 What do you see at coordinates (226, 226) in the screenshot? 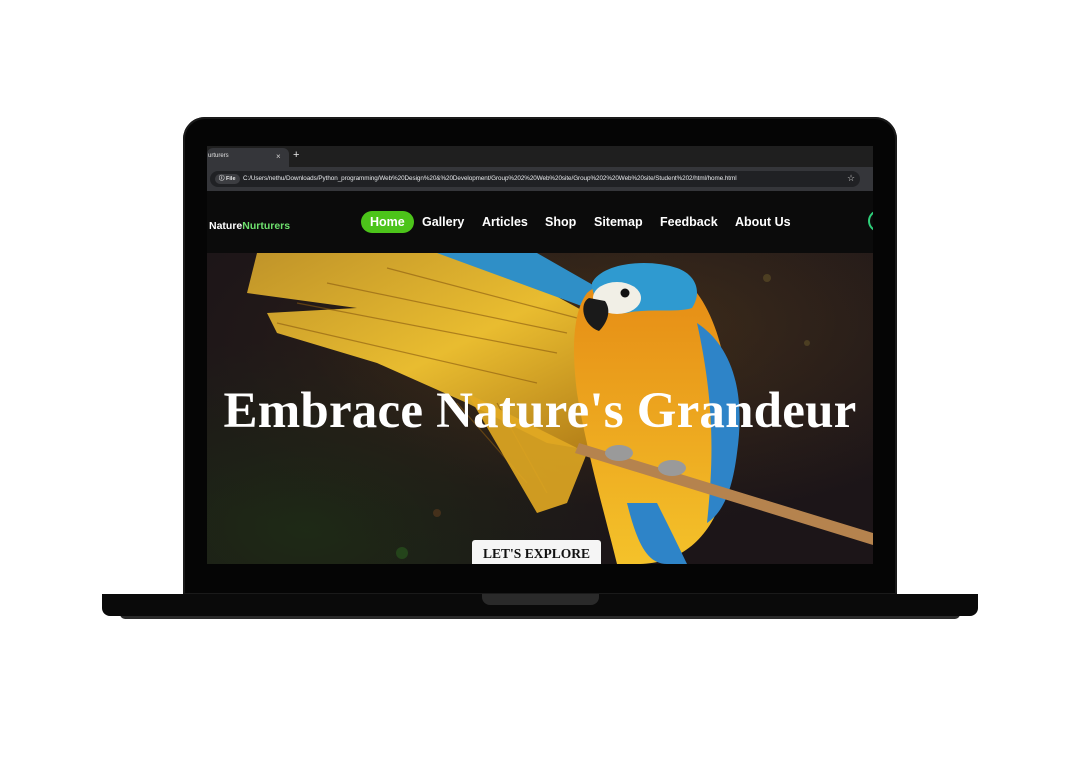
I see `logo-primary-text: Nature` at bounding box center [226, 226].